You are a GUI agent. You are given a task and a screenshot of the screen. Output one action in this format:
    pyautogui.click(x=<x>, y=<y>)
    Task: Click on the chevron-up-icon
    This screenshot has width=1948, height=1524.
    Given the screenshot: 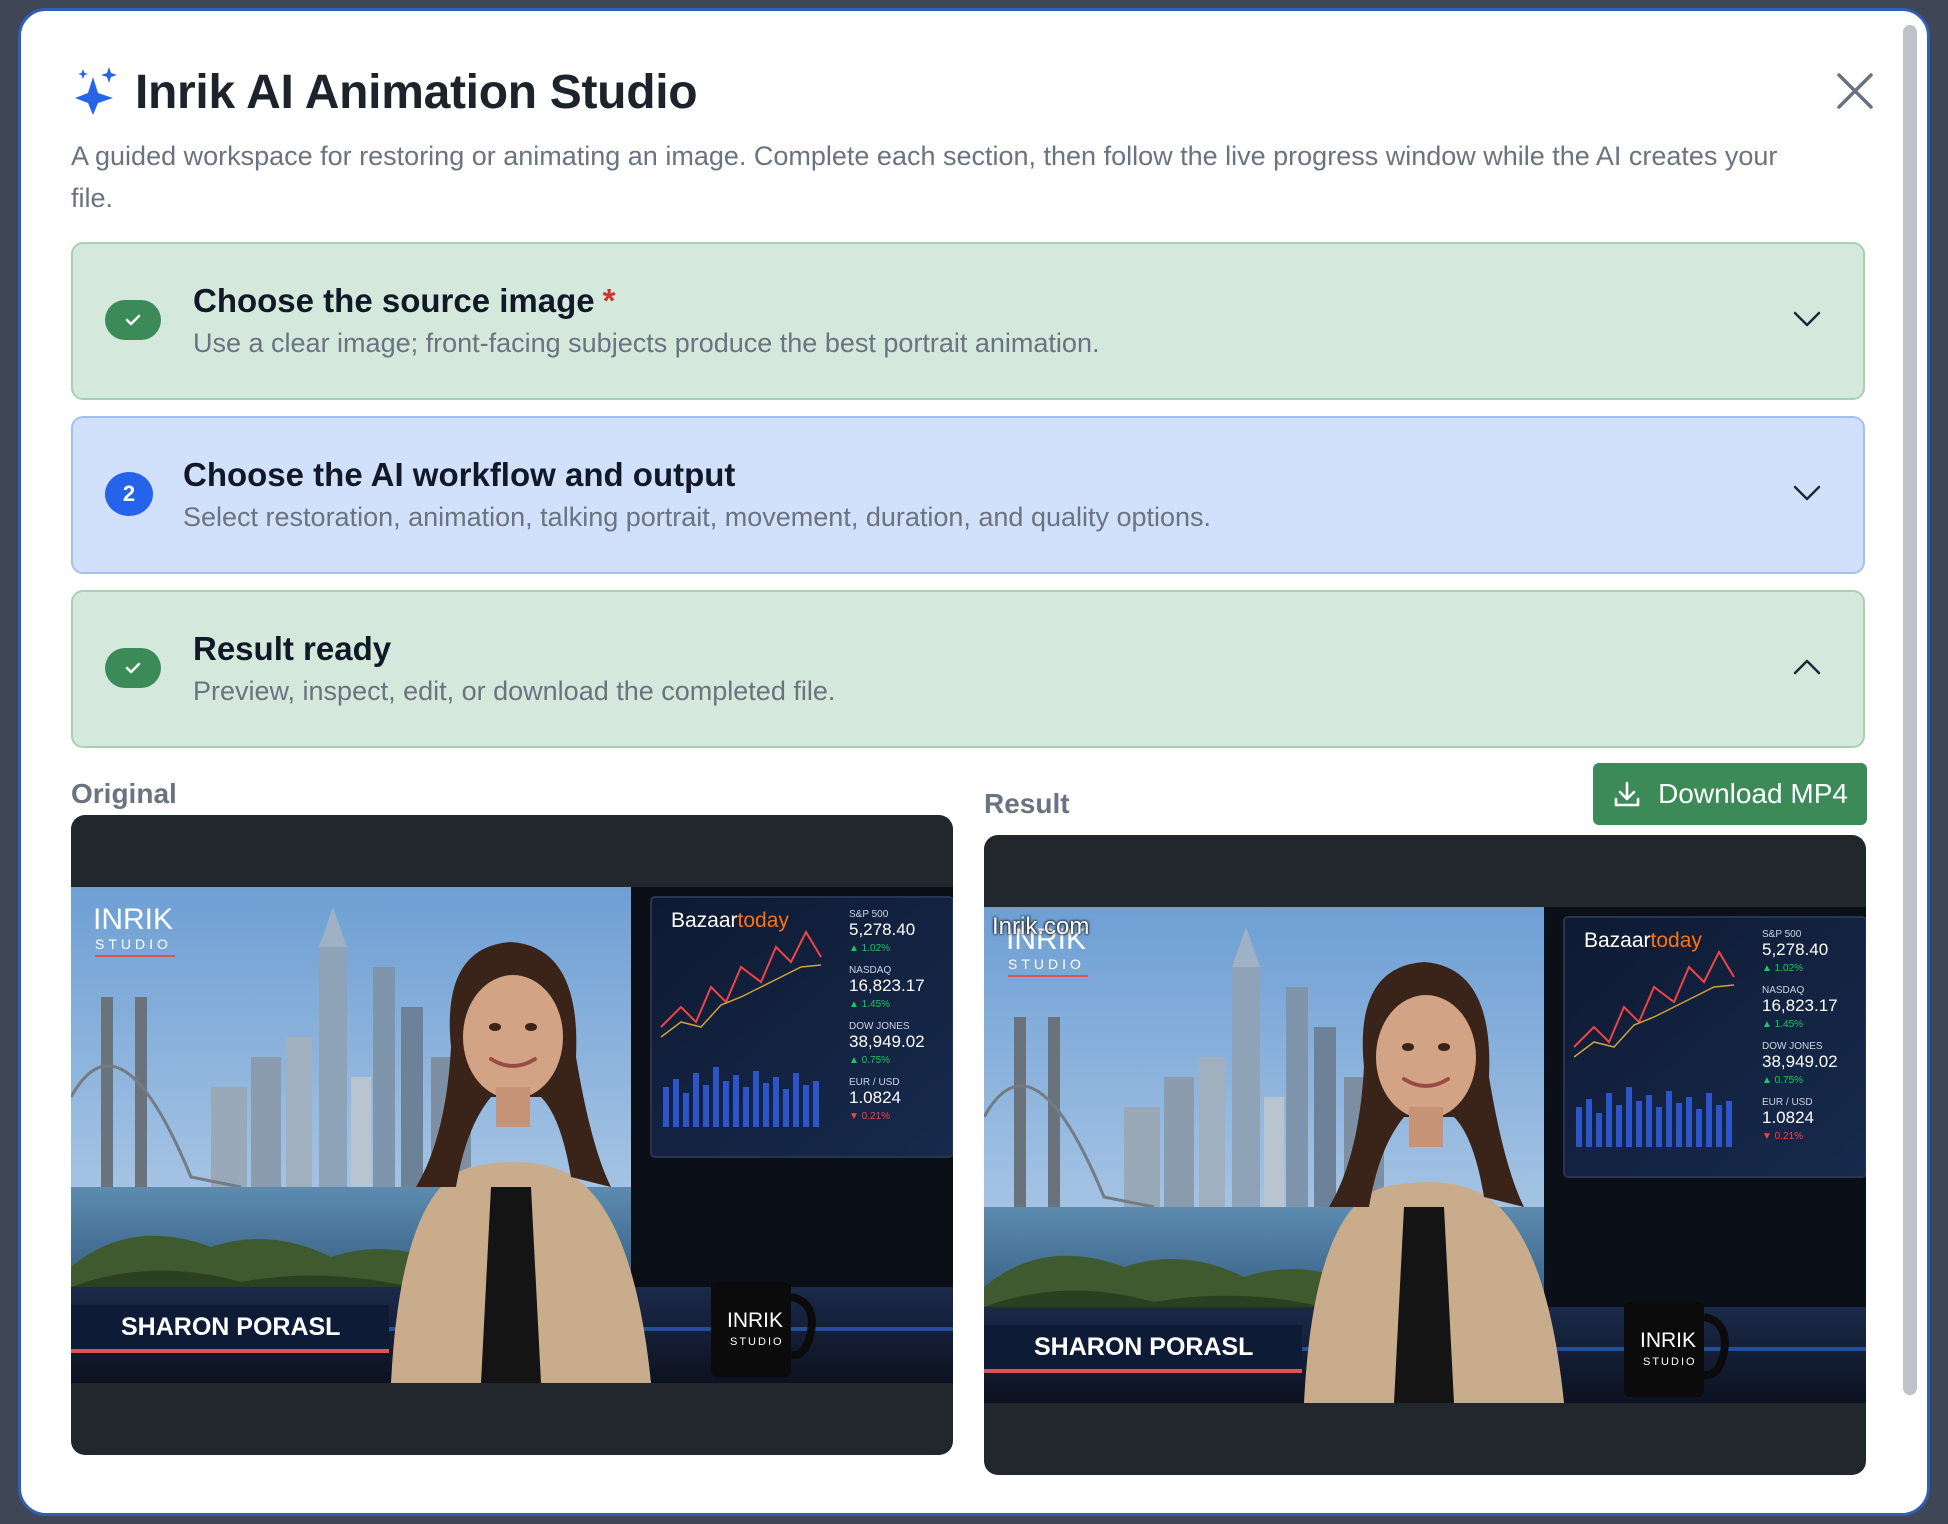 What is the action you would take?
    pyautogui.click(x=1807, y=667)
    